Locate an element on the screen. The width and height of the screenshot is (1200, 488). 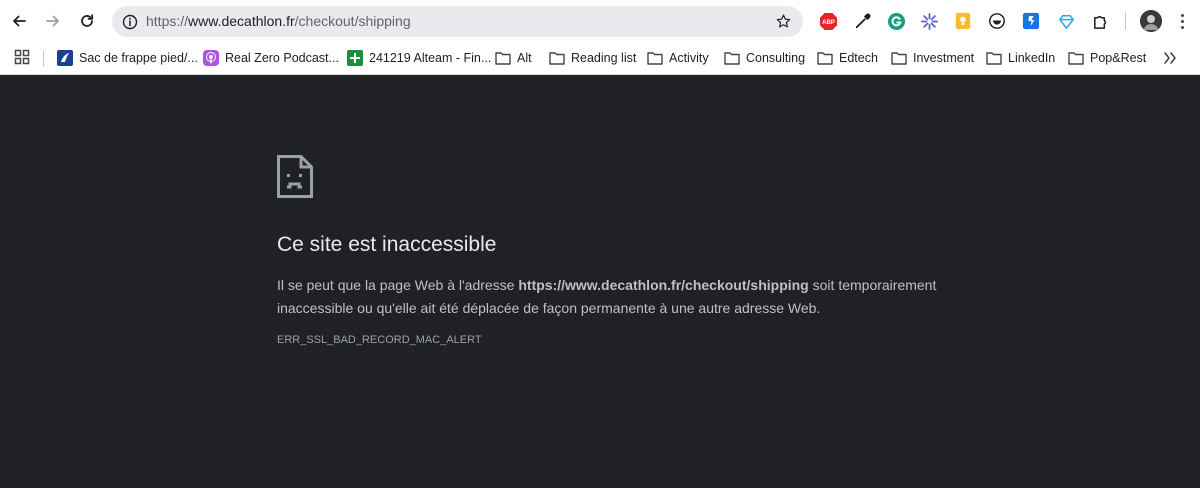
bookmark-folder-consulting: Consulting is located at coordinates (764, 58).